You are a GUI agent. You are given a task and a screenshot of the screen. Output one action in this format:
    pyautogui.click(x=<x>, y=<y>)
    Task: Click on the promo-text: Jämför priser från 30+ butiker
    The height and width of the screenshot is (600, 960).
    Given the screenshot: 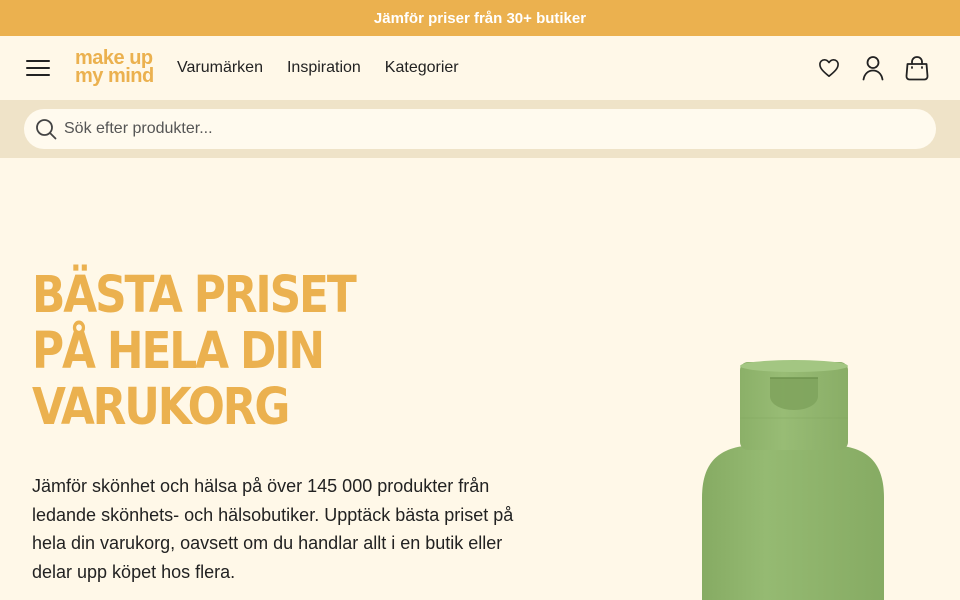 What is the action you would take?
    pyautogui.click(x=480, y=18)
    